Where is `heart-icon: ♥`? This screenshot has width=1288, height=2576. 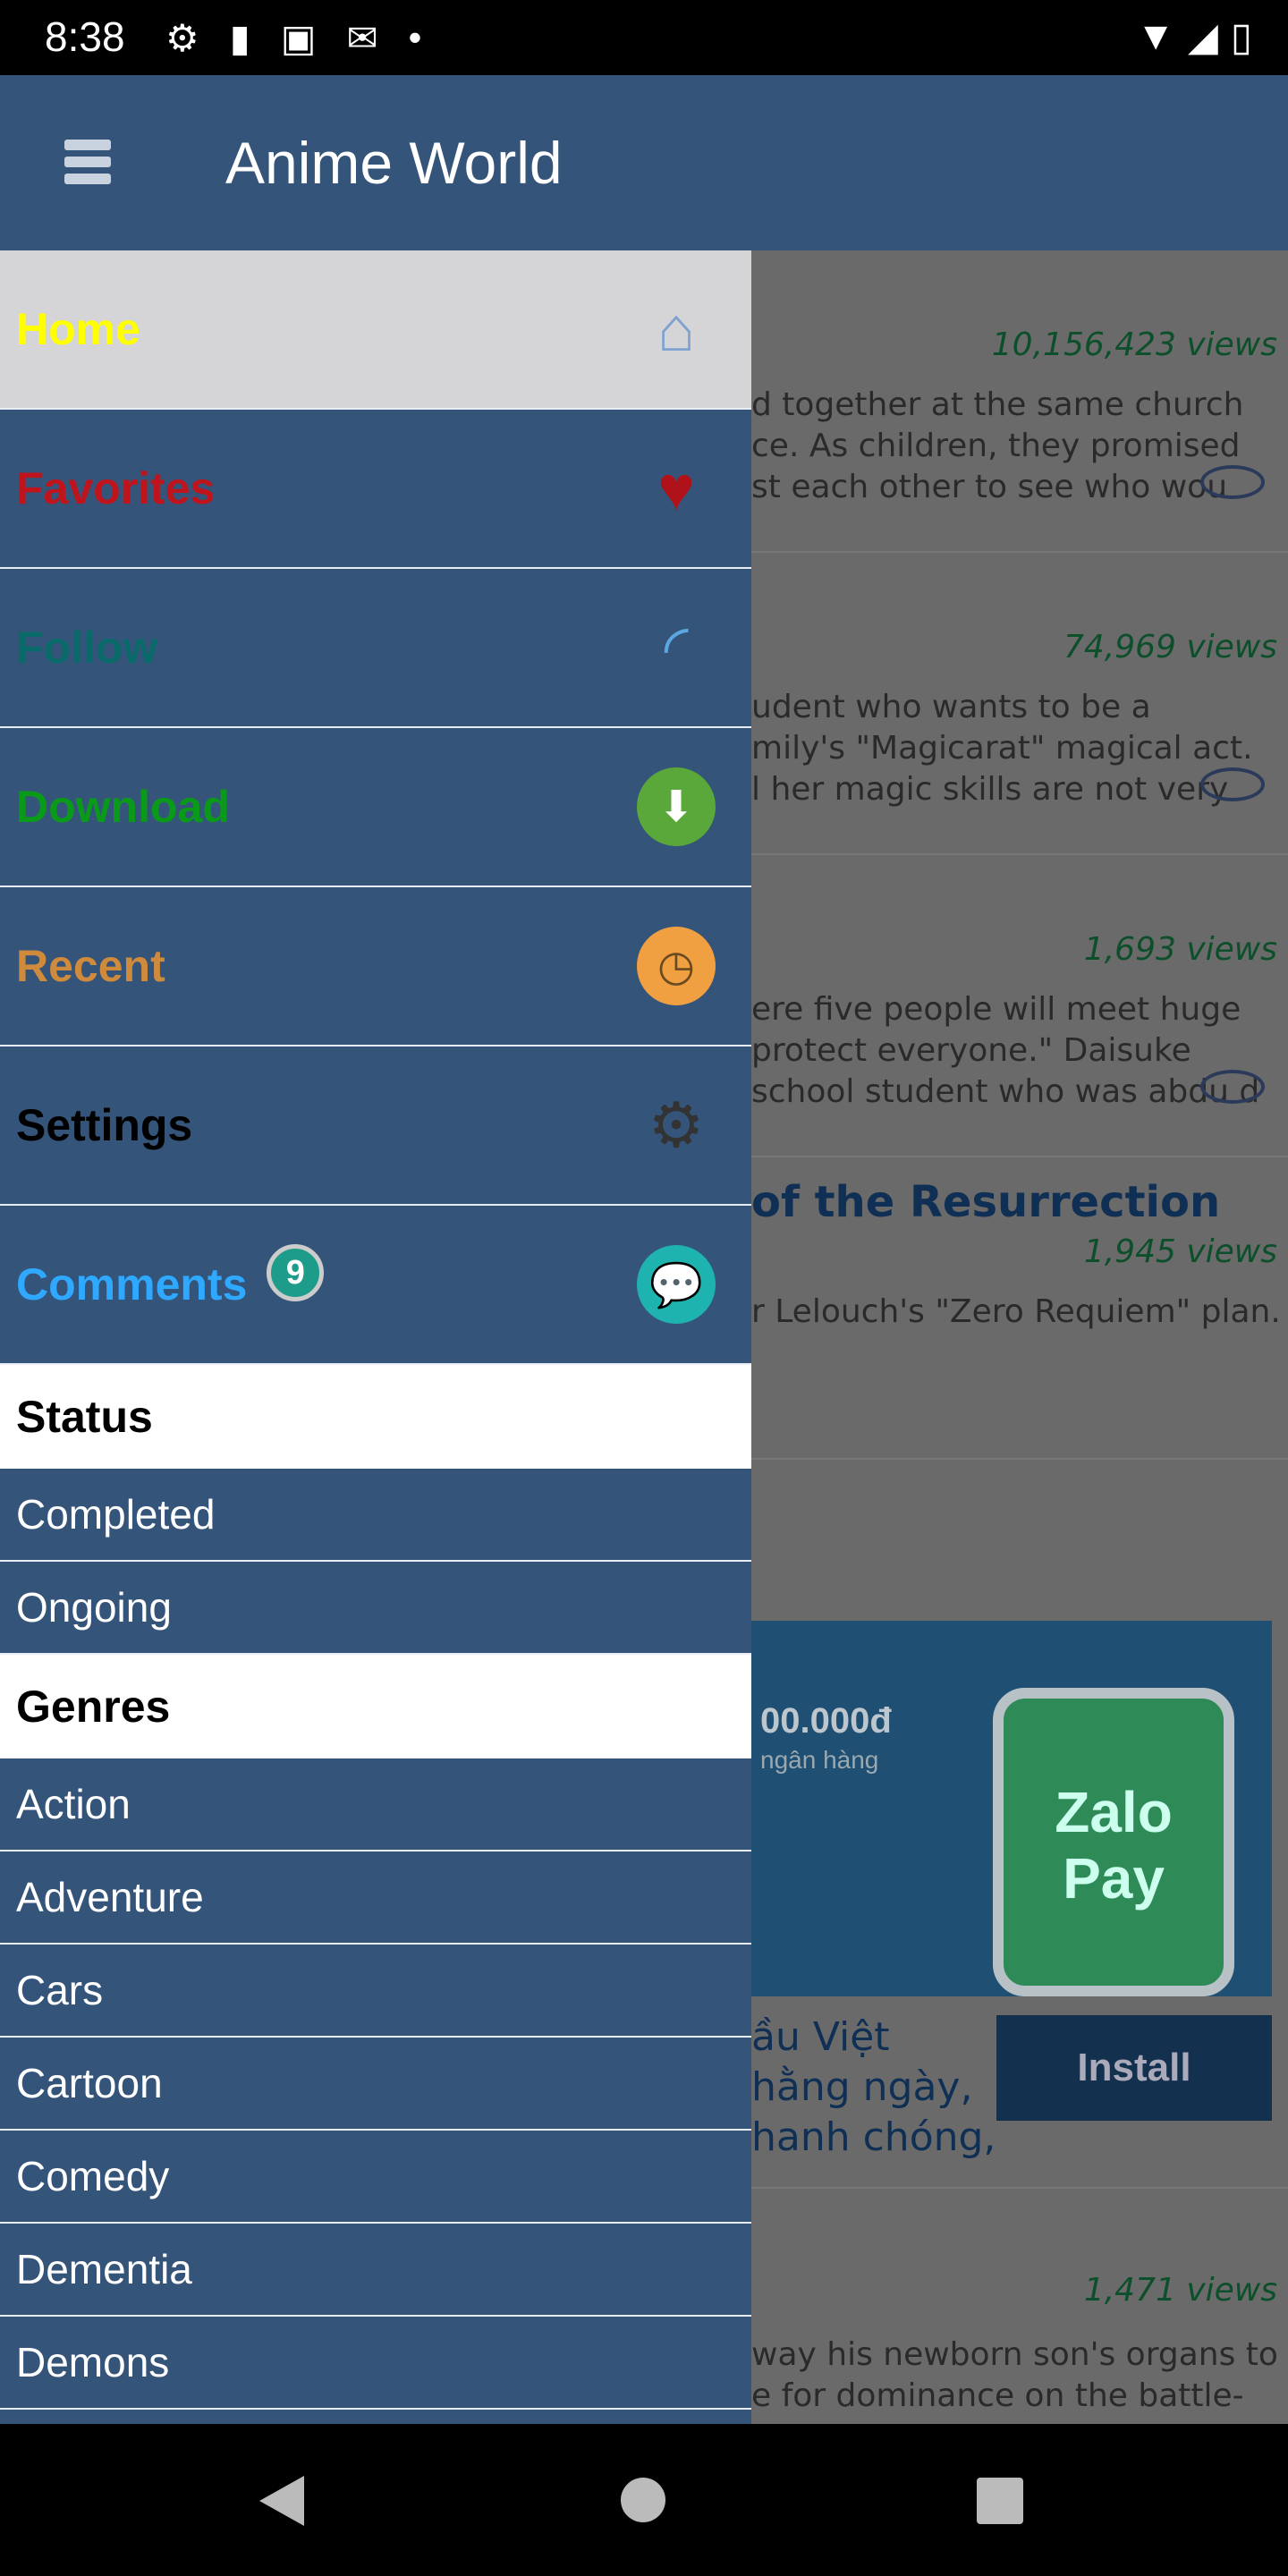
heart-icon: ♥ is located at coordinates (676, 488).